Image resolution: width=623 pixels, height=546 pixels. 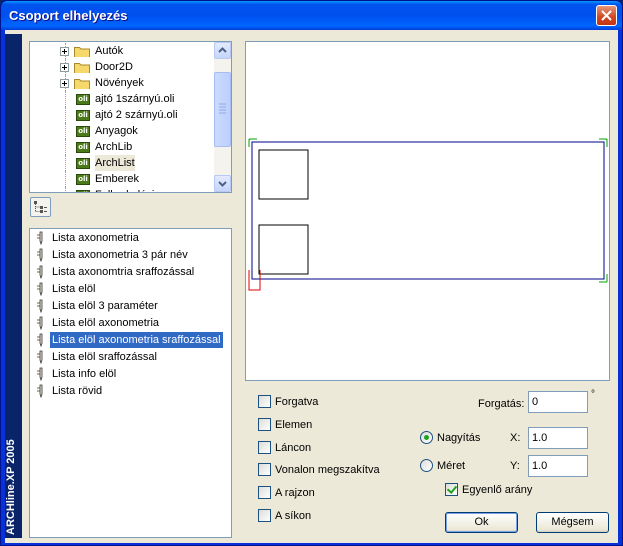 I want to click on vonalon-box, so click(x=264, y=469).